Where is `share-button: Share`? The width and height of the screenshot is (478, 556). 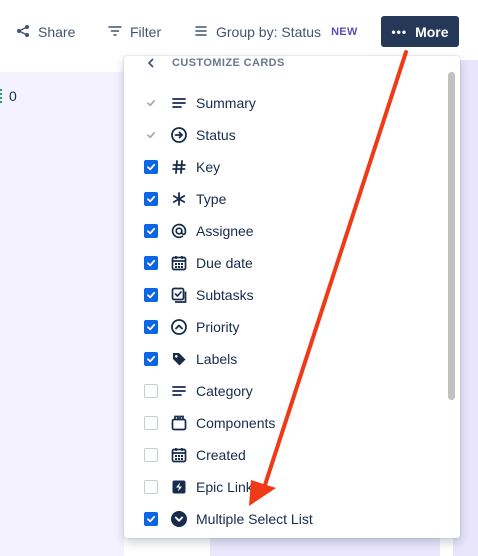 share-button: Share is located at coordinates (45, 32).